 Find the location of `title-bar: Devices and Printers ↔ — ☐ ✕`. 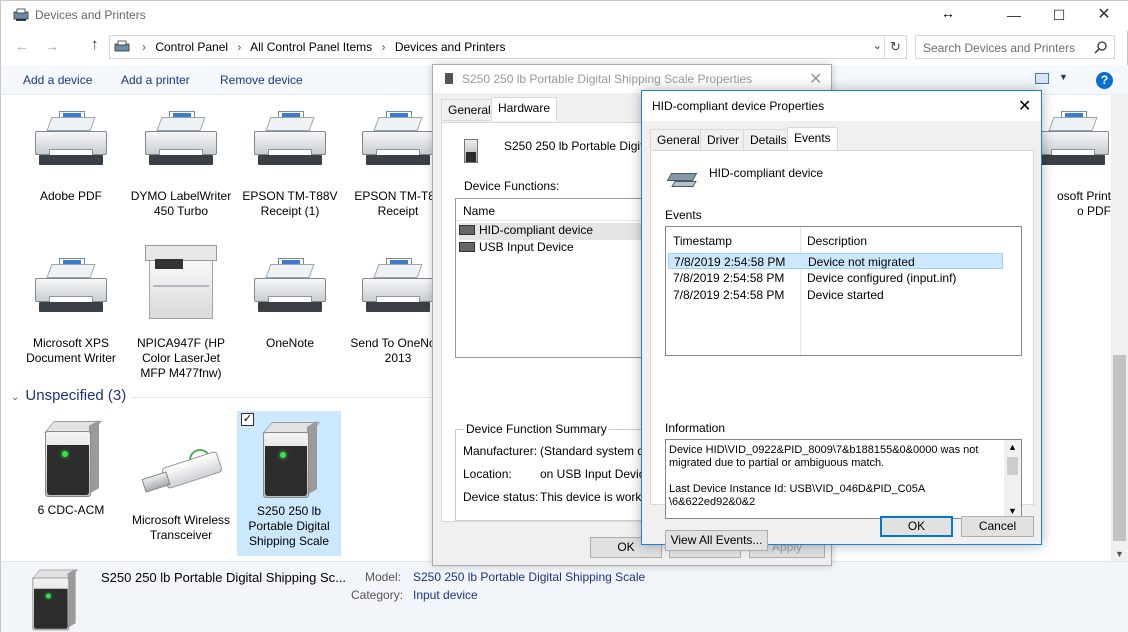

title-bar: Devices and Printers ↔ — ☐ ✕ is located at coordinates (564, 16).